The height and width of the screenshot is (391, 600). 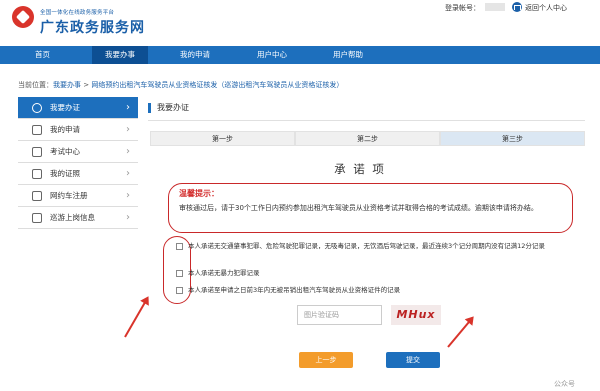 What do you see at coordinates (65, 107) in the screenshot?
I see `sidebar-item-label: 我要办证` at bounding box center [65, 107].